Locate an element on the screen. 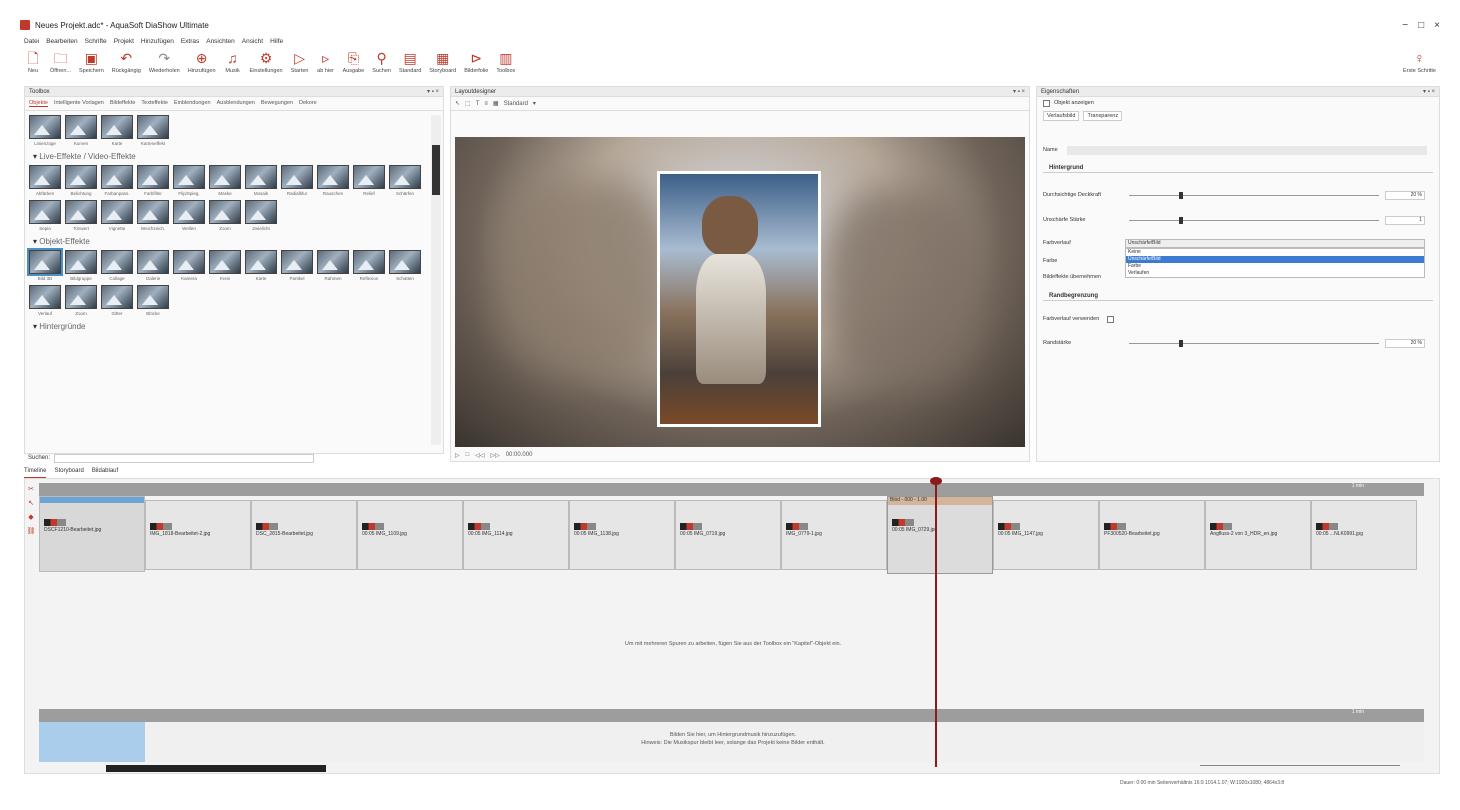 This screenshot has height=810, width=1460. tab-verlaufsbild: Verlaufsbild is located at coordinates (1061, 116).